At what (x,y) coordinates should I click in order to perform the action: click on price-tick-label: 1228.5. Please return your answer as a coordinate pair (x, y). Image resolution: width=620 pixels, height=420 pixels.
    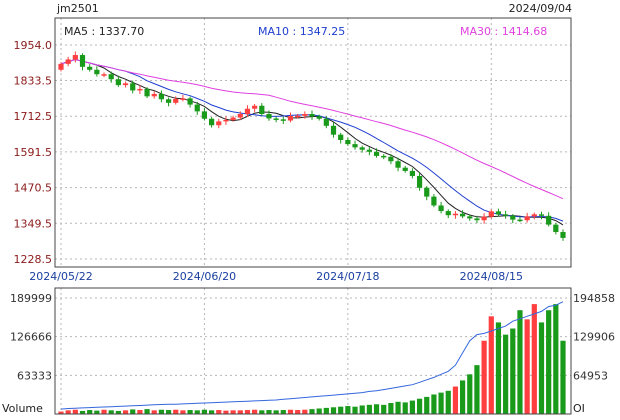
    Looking at the image, I should click on (33, 259).